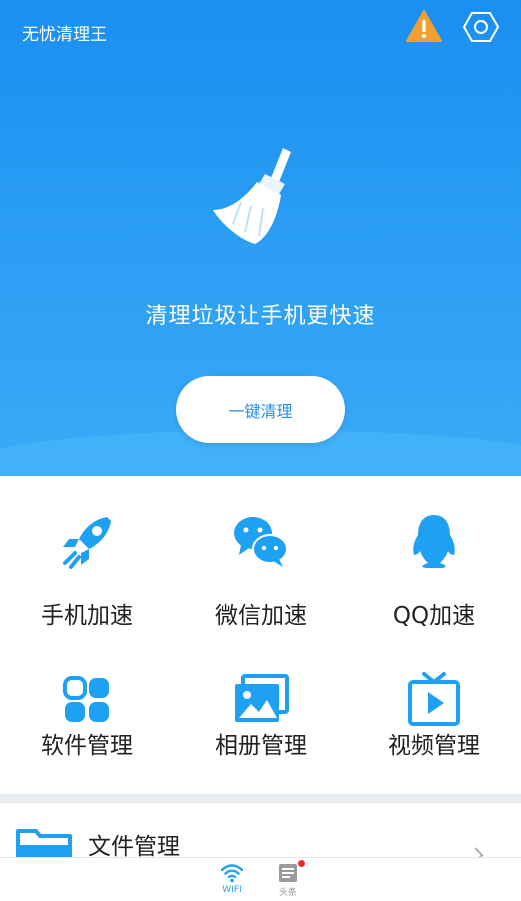 The width and height of the screenshot is (521, 901). I want to click on nav-tab-news: 头条, so click(288, 879).